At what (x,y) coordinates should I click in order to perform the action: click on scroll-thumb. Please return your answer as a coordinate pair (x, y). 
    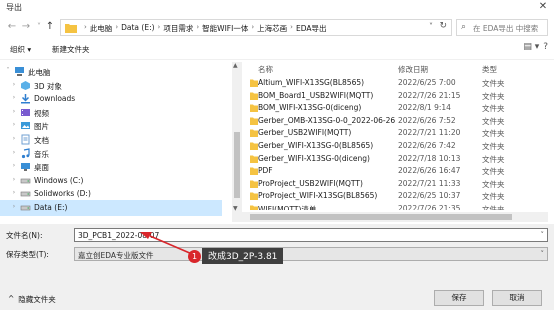
    Looking at the image, I should click on (237, 165).